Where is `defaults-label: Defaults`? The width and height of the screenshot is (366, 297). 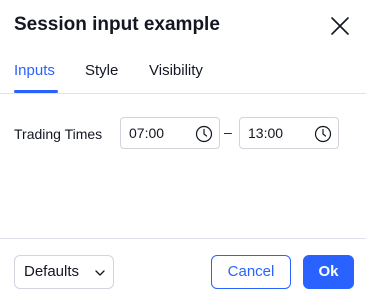 defaults-label: Defaults is located at coordinates (52, 271).